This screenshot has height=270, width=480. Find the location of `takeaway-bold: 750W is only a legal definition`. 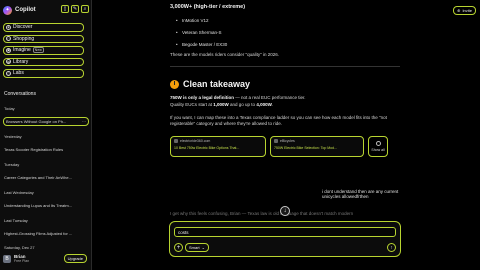

takeaway-bold: 750W is only a legal definition is located at coordinates (202, 97).